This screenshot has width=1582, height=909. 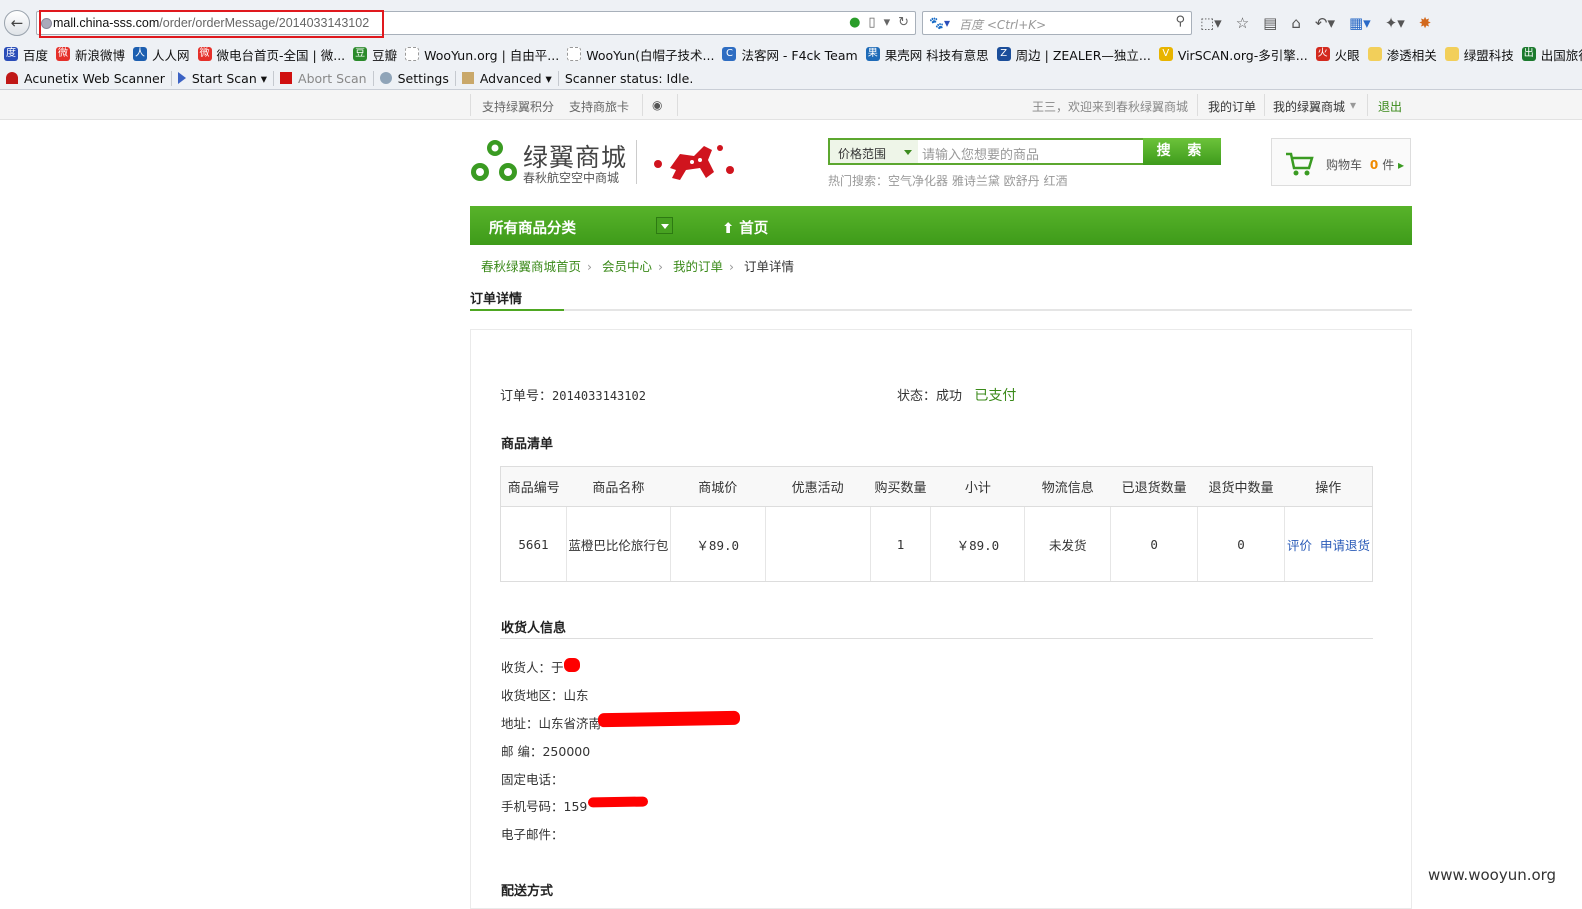 I want to click on horse-emblem-icon, so click(x=694, y=162).